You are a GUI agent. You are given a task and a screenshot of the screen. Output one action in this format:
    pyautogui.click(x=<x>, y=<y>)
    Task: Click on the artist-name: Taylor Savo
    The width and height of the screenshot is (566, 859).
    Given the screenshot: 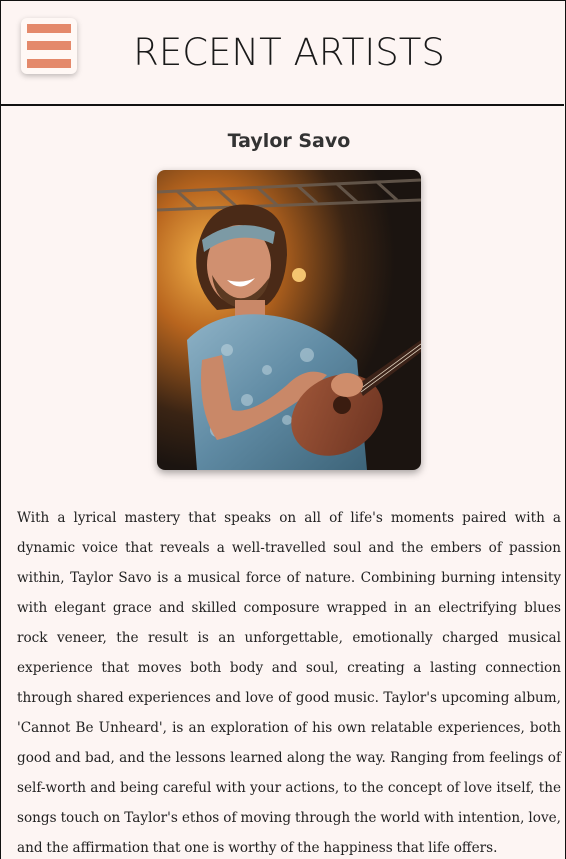 What is the action you would take?
    pyautogui.click(x=289, y=141)
    